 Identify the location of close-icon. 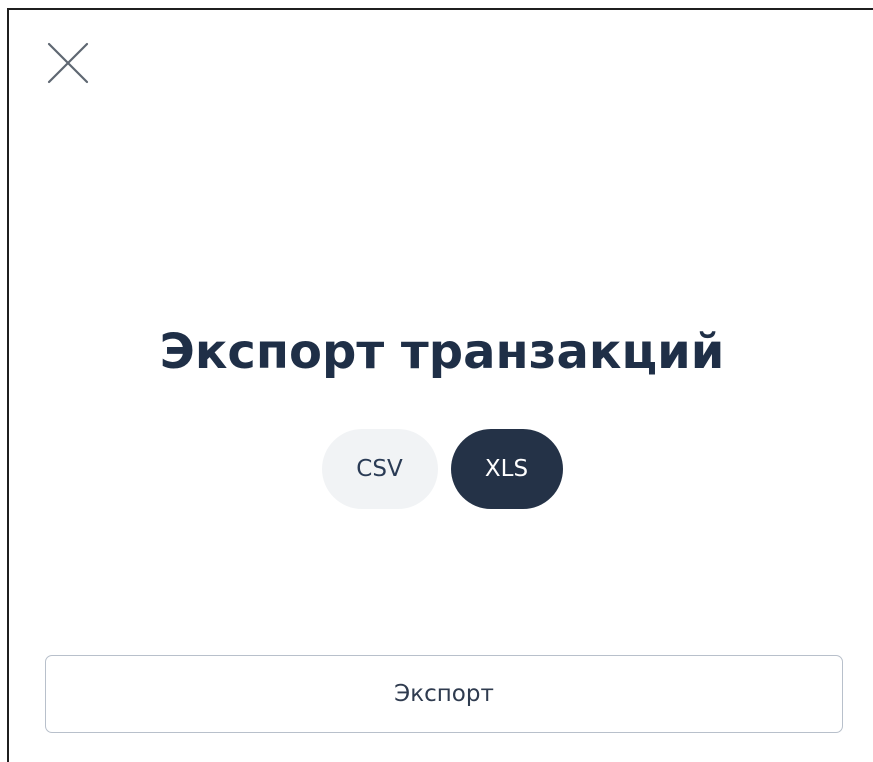
(68, 63).